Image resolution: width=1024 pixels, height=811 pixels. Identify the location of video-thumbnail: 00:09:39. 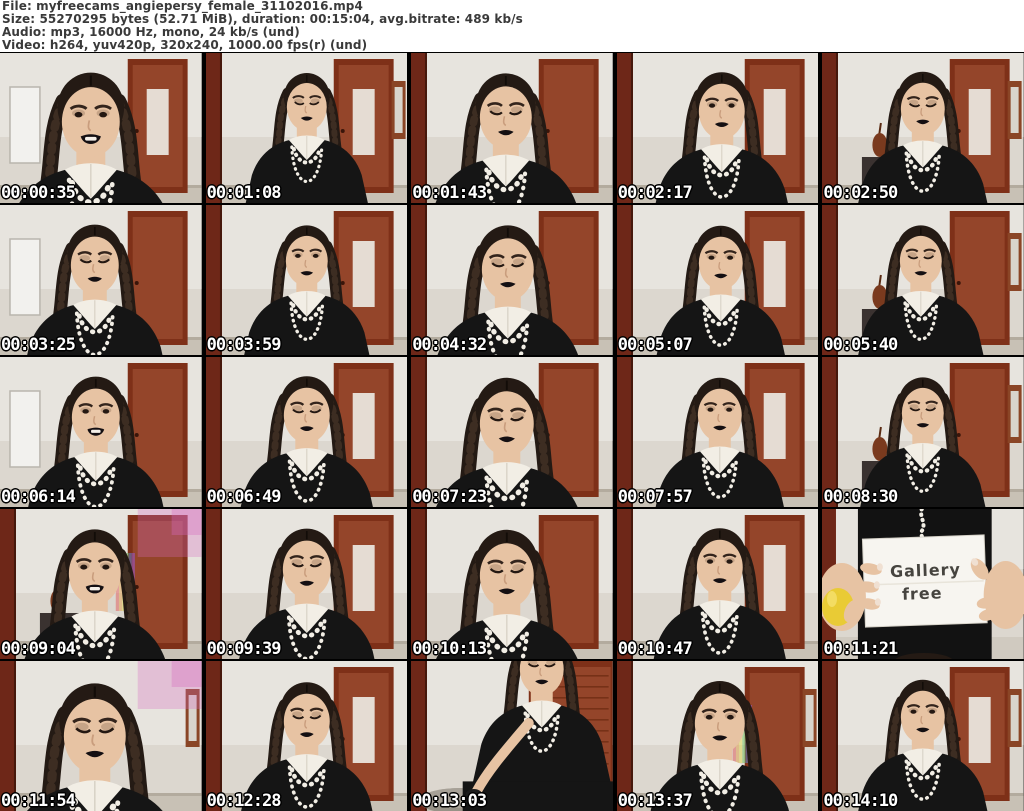
(306, 584).